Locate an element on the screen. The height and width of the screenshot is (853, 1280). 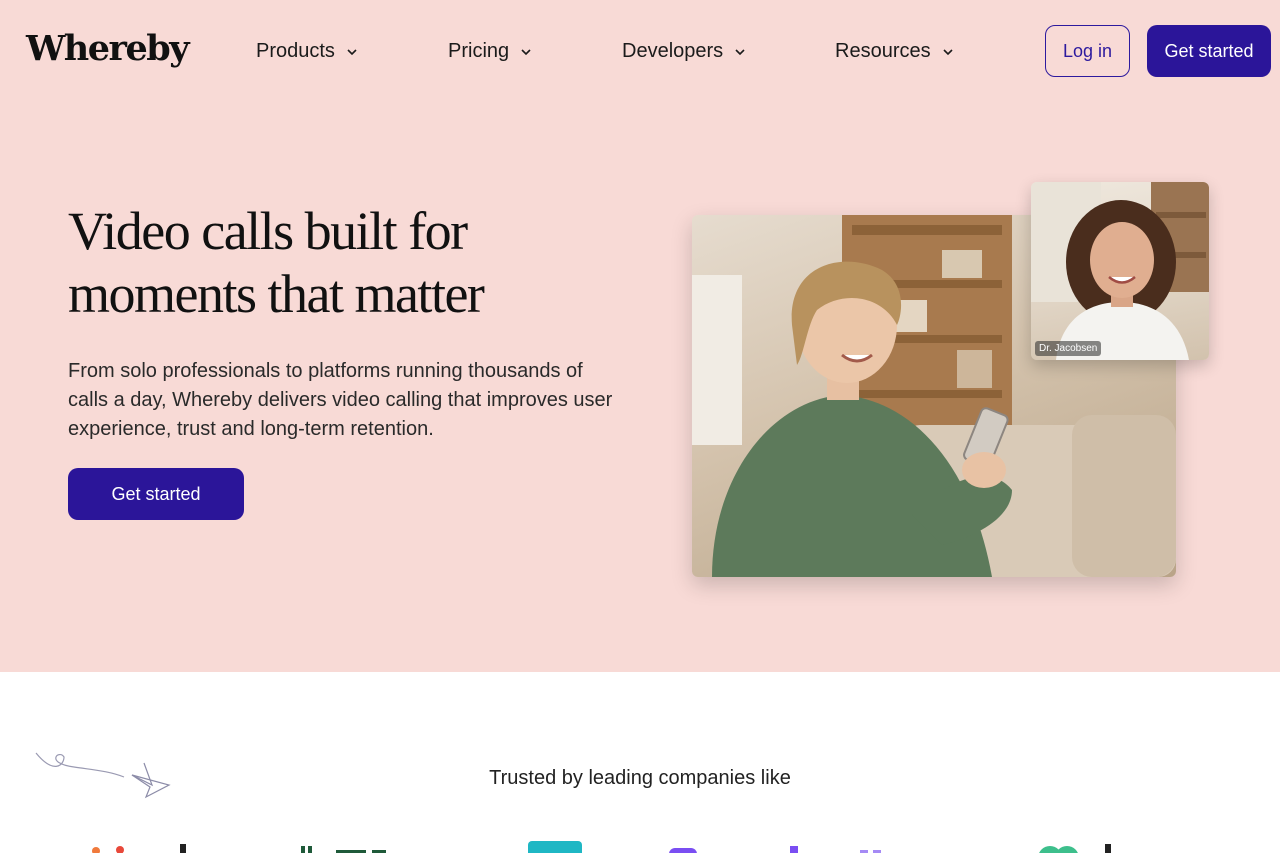
nav-products: Products is located at coordinates (307, 51).